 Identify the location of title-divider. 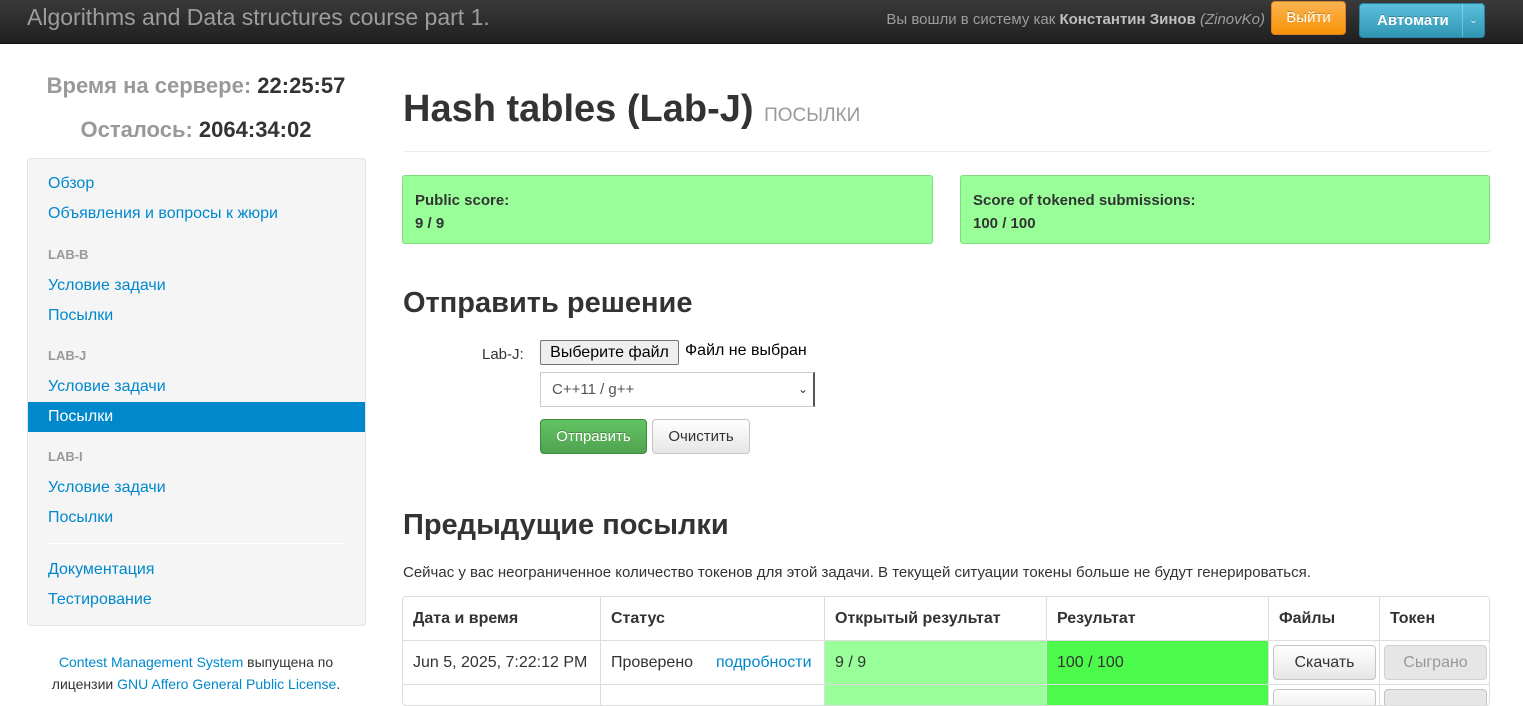
(946, 151).